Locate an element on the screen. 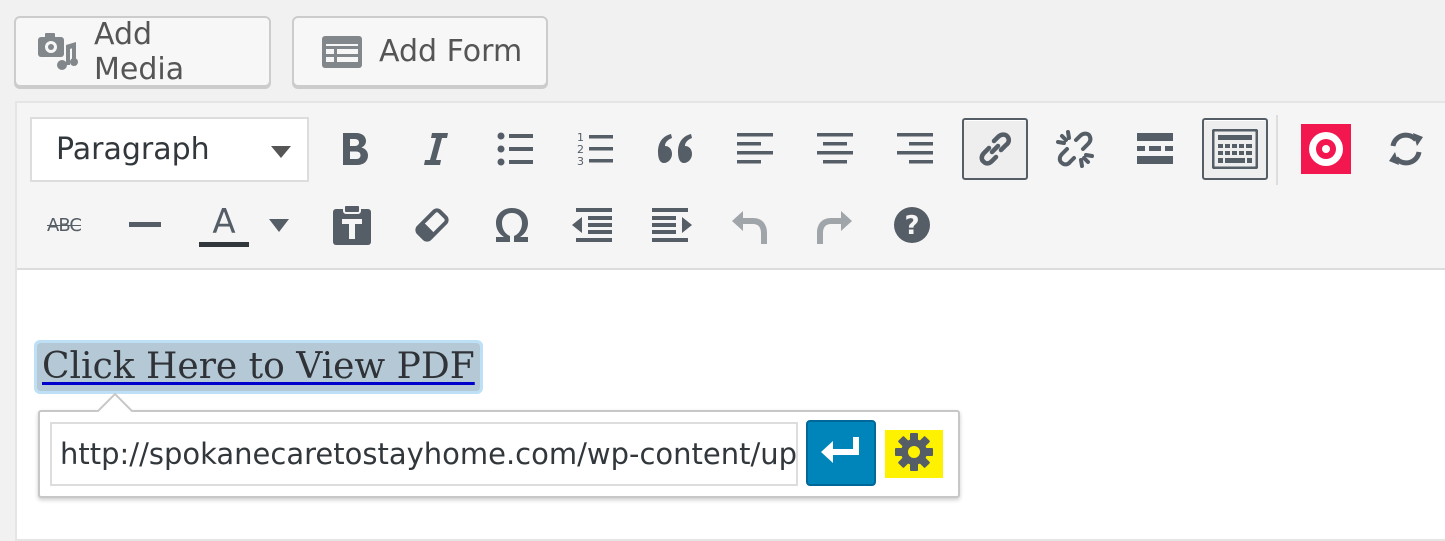 This screenshot has width=1445, height=541. align-center-button is located at coordinates (835, 149).